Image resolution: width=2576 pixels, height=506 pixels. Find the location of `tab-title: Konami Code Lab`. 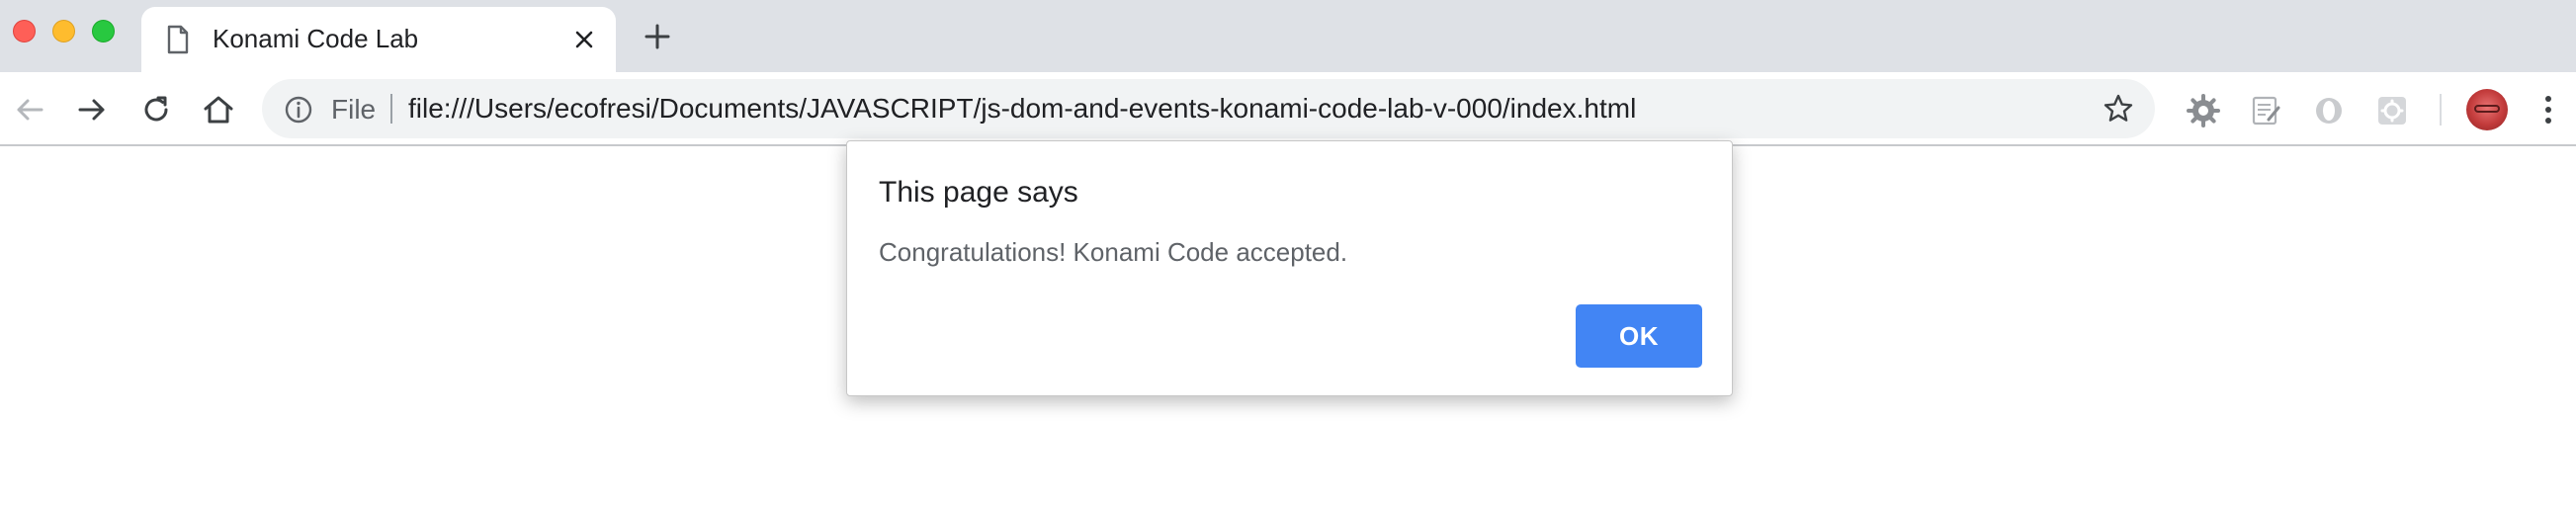

tab-title: Konami Code Lab is located at coordinates (316, 38).